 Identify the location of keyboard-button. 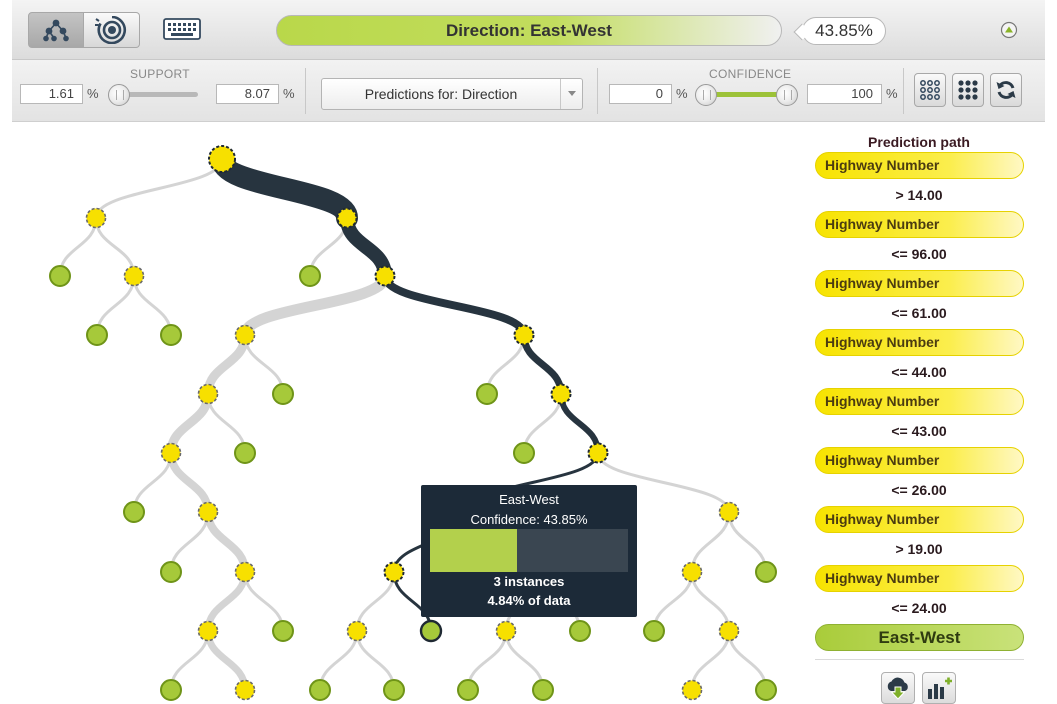
(182, 29).